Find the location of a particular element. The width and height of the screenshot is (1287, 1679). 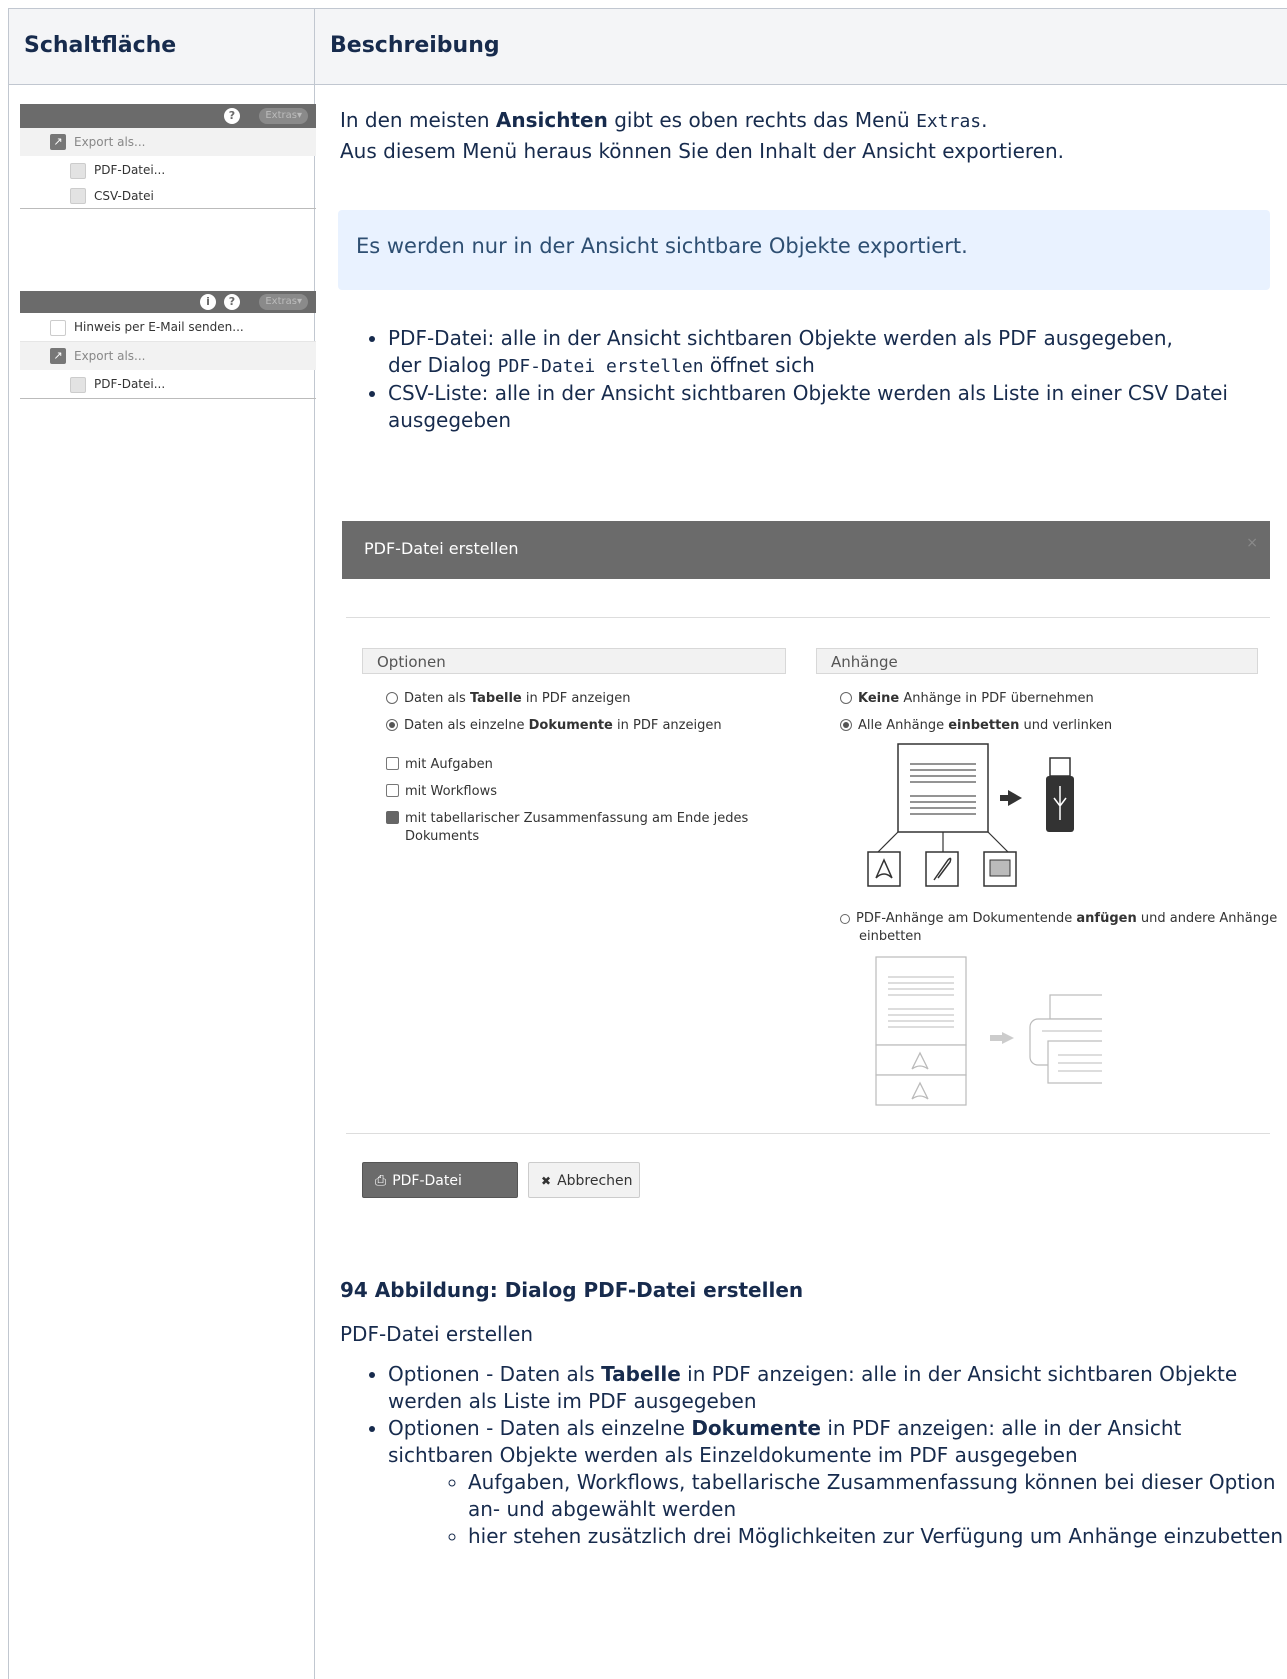

radio-alle-einbetten: Alle Anhänge einbetten und verlinken is located at coordinates (976, 726).